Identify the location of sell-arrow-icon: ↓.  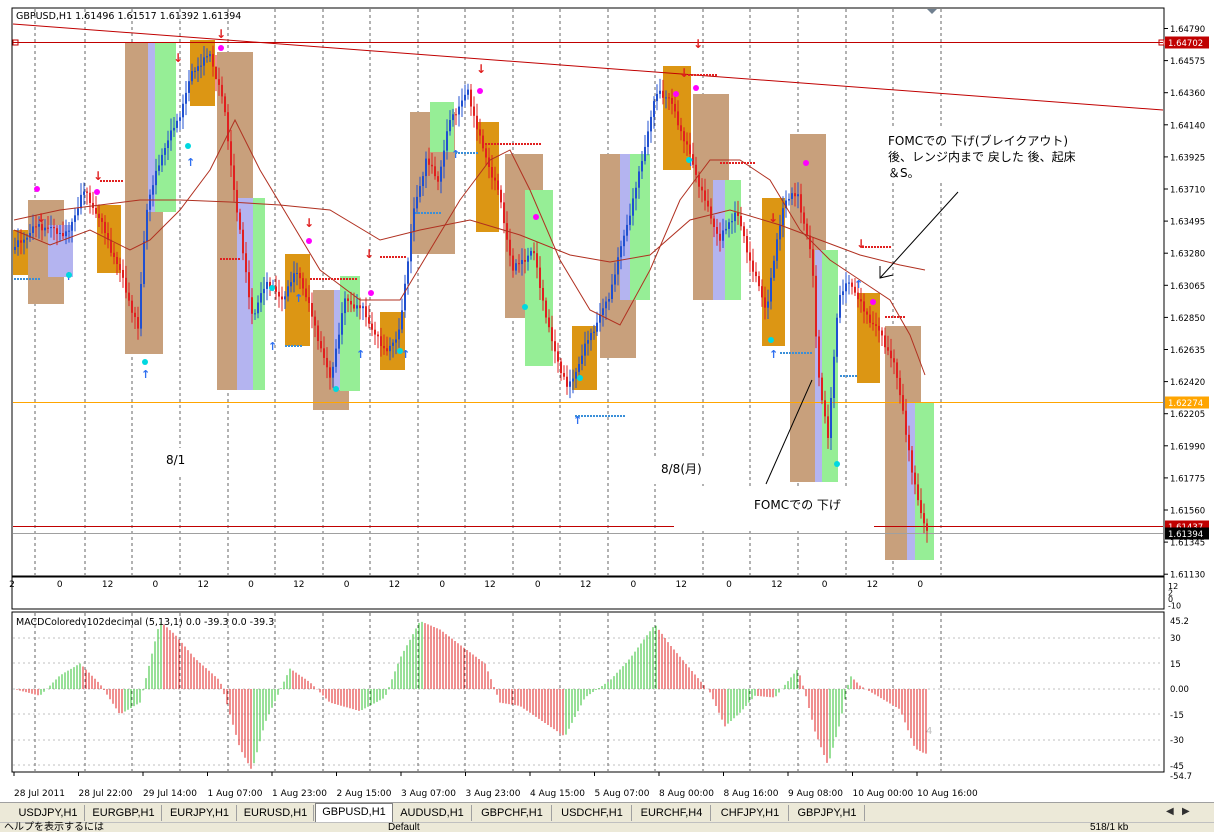
(41, 218).